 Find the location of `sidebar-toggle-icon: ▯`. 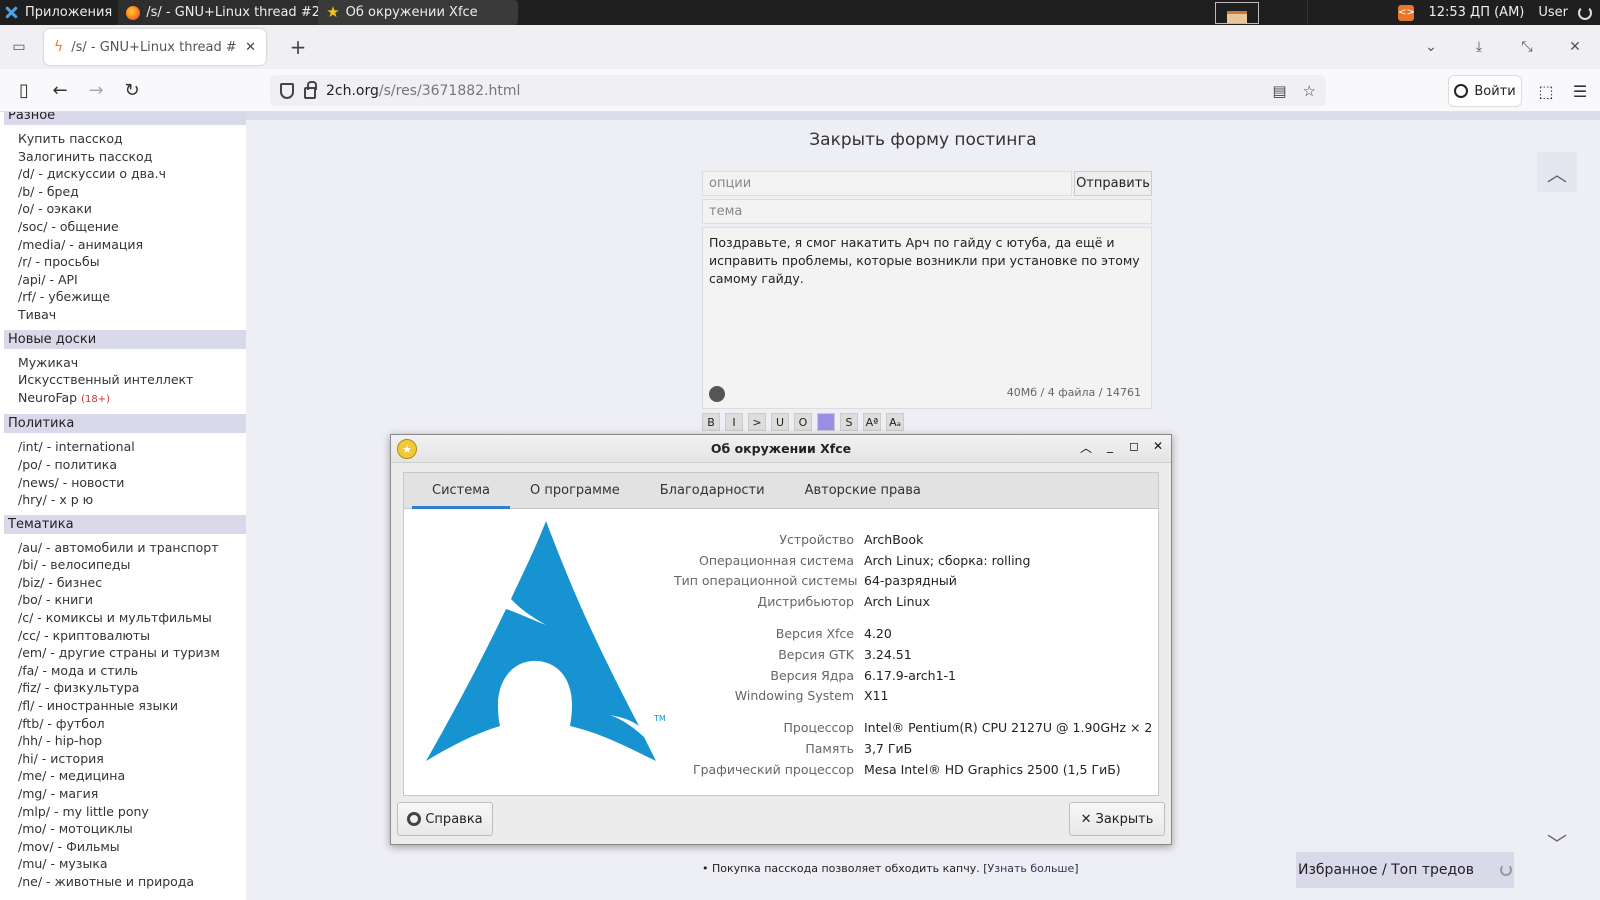

sidebar-toggle-icon: ▯ is located at coordinates (24, 90).